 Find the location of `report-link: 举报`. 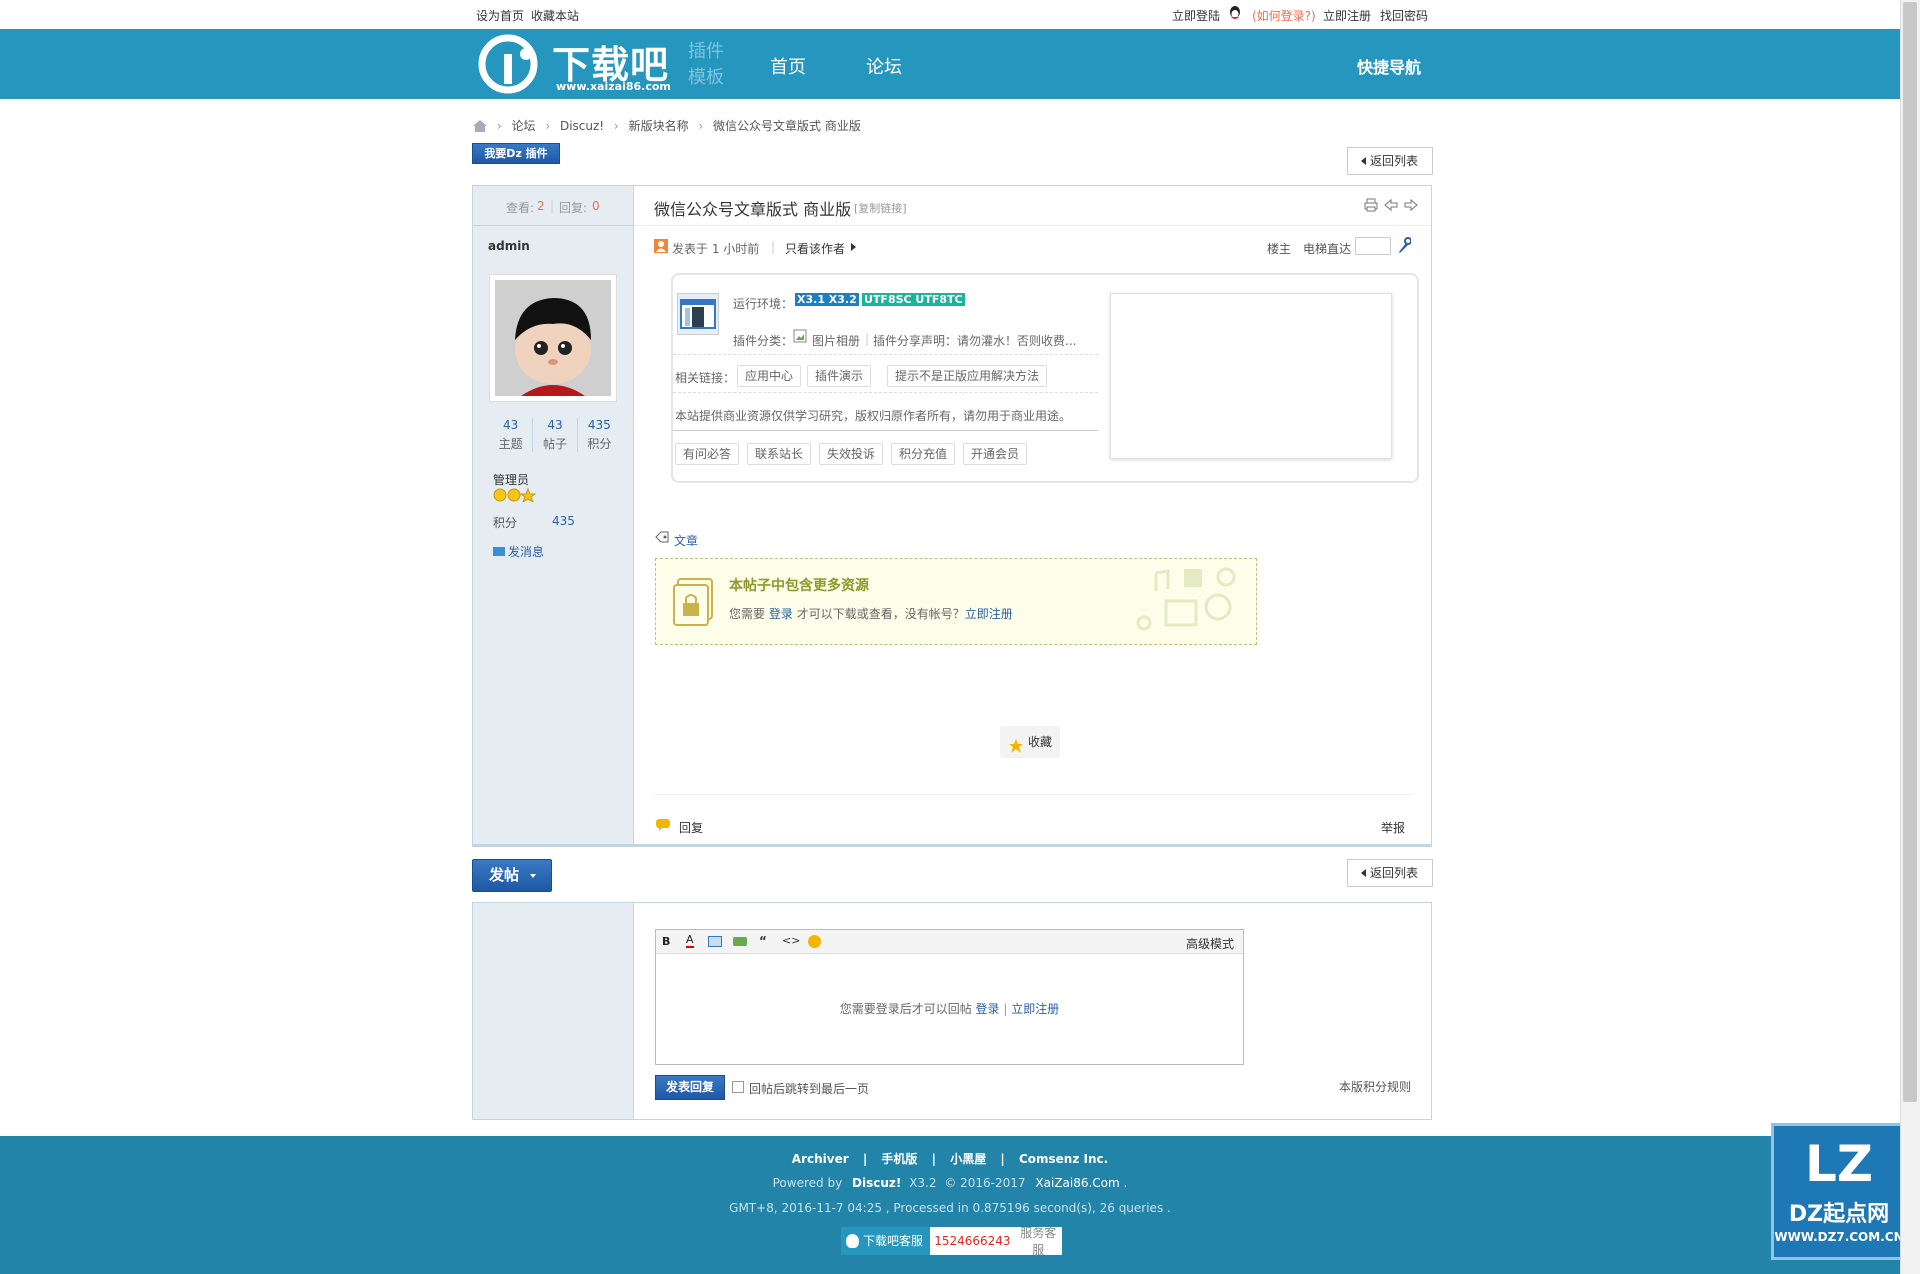

report-link: 举报 is located at coordinates (1393, 827).